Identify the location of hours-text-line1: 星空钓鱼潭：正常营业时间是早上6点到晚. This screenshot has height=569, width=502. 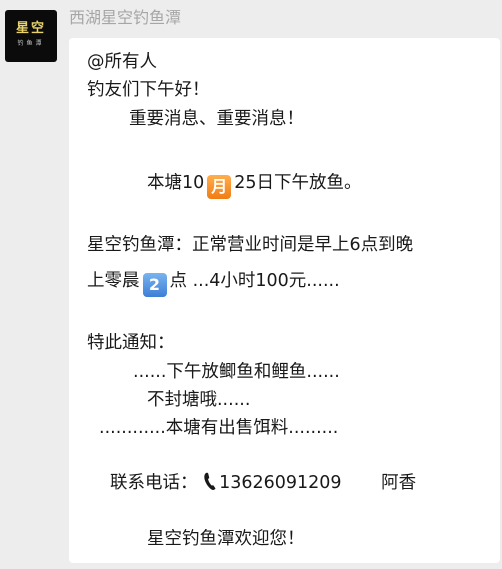
(250, 245).